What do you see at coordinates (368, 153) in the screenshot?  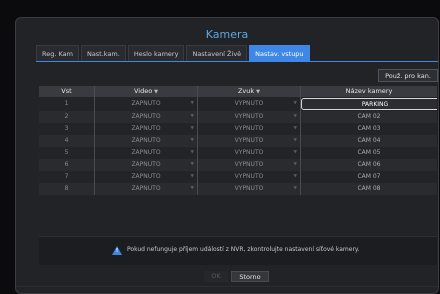 I see `camera-name-input: CAM 05` at bounding box center [368, 153].